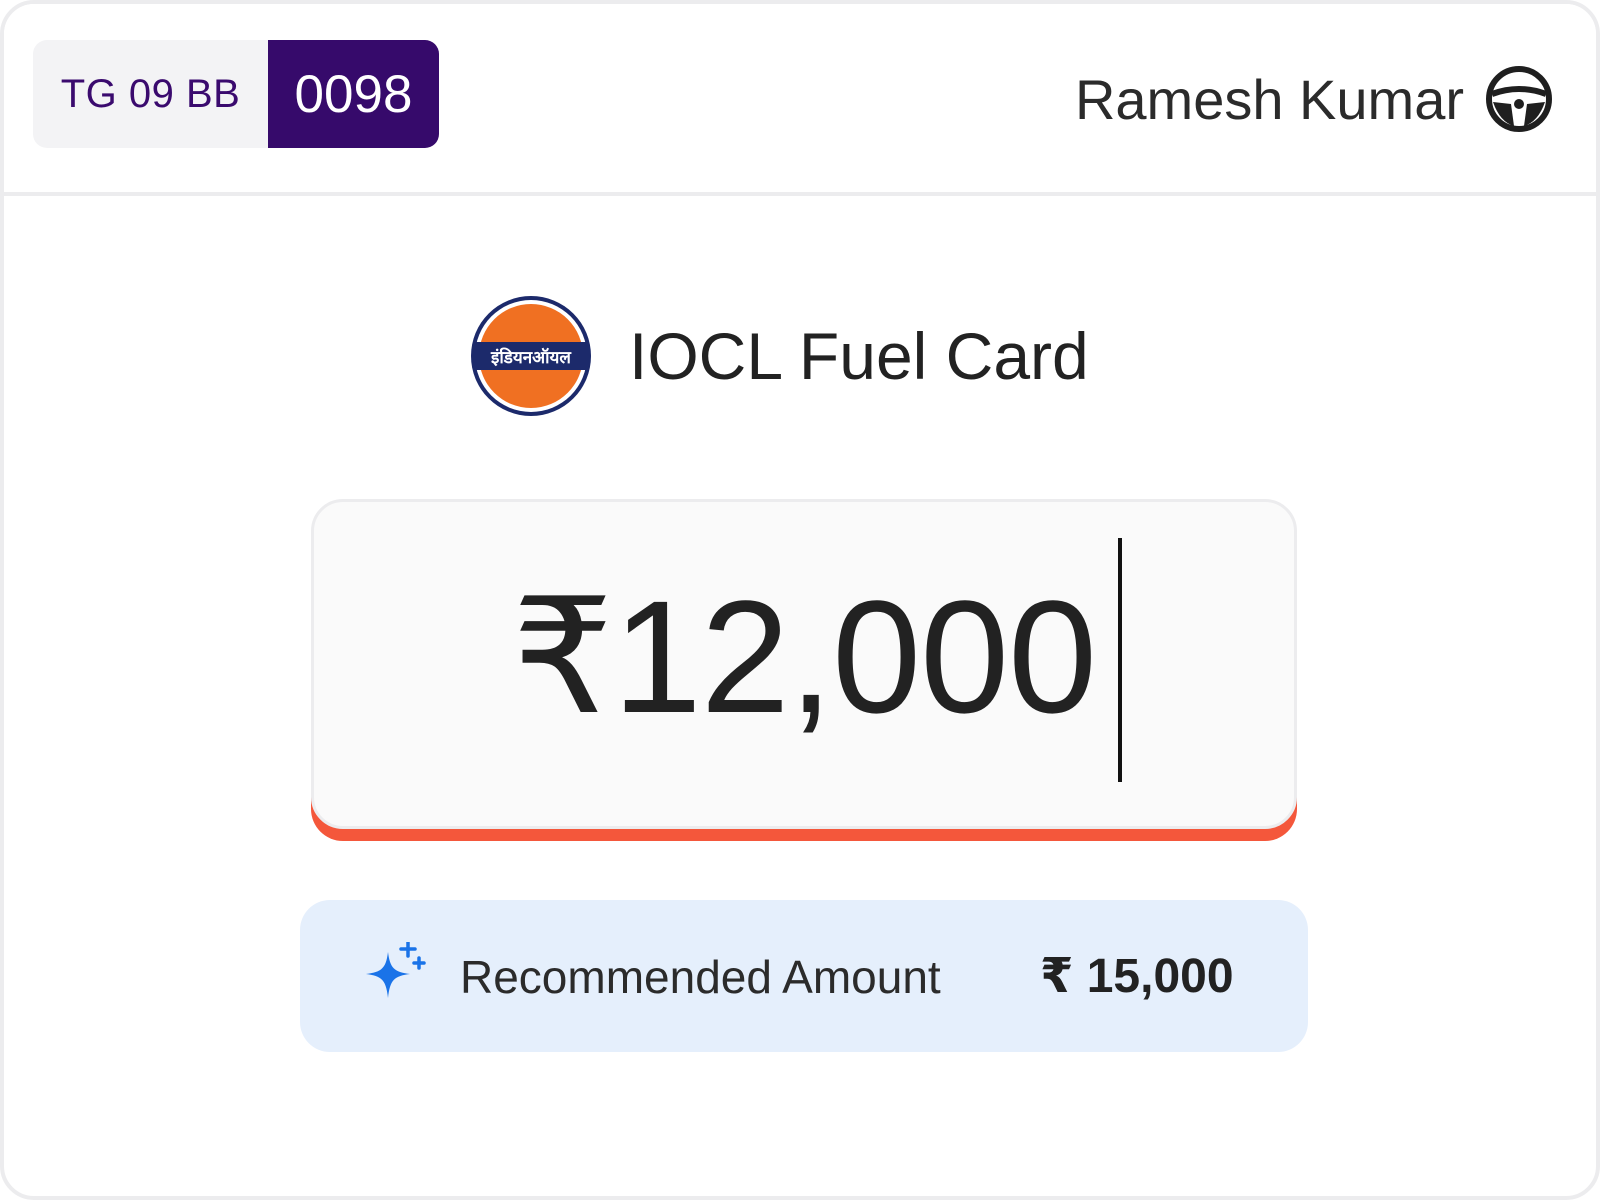 This screenshot has height=1200, width=1600. Describe the element at coordinates (353, 94) in the screenshot. I see `plate-number: 0098` at that location.